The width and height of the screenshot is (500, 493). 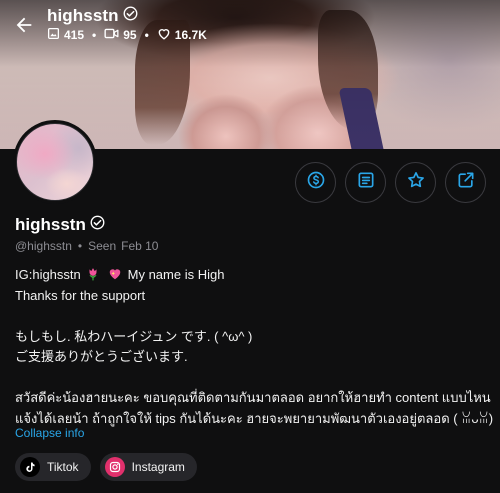 I want to click on social-links: Tiktok Instagram, so click(x=106, y=467).